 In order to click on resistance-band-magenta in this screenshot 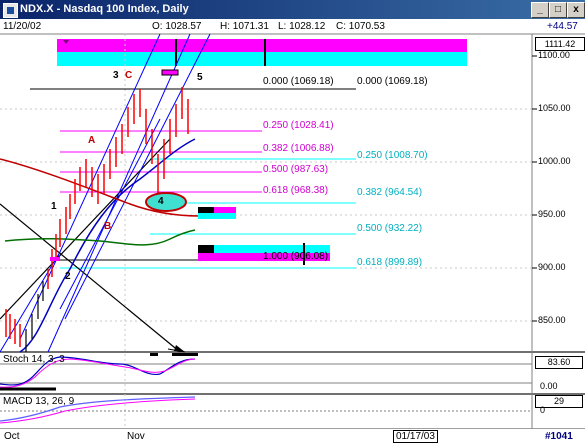, I will do `click(262, 45)`.